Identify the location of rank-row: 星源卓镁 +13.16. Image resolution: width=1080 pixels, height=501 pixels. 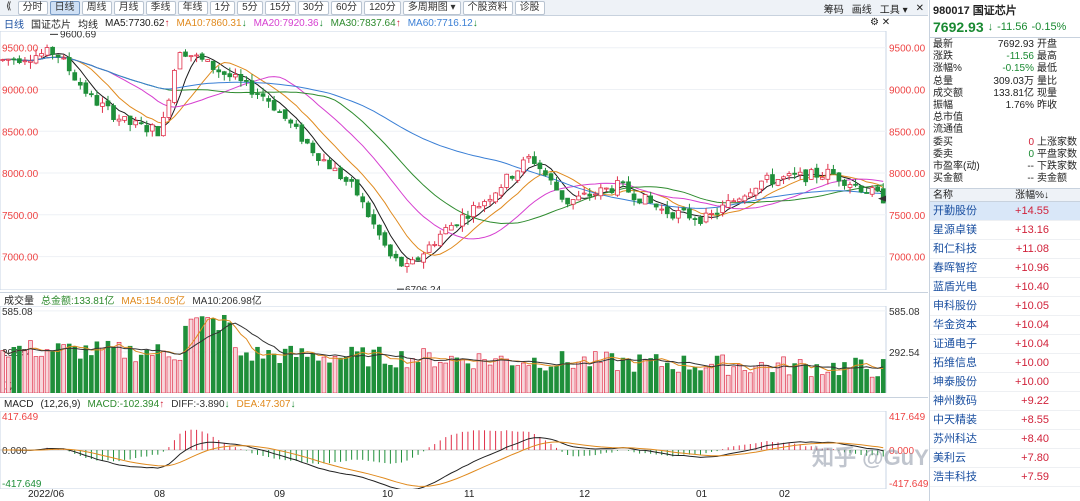
(1005, 231).